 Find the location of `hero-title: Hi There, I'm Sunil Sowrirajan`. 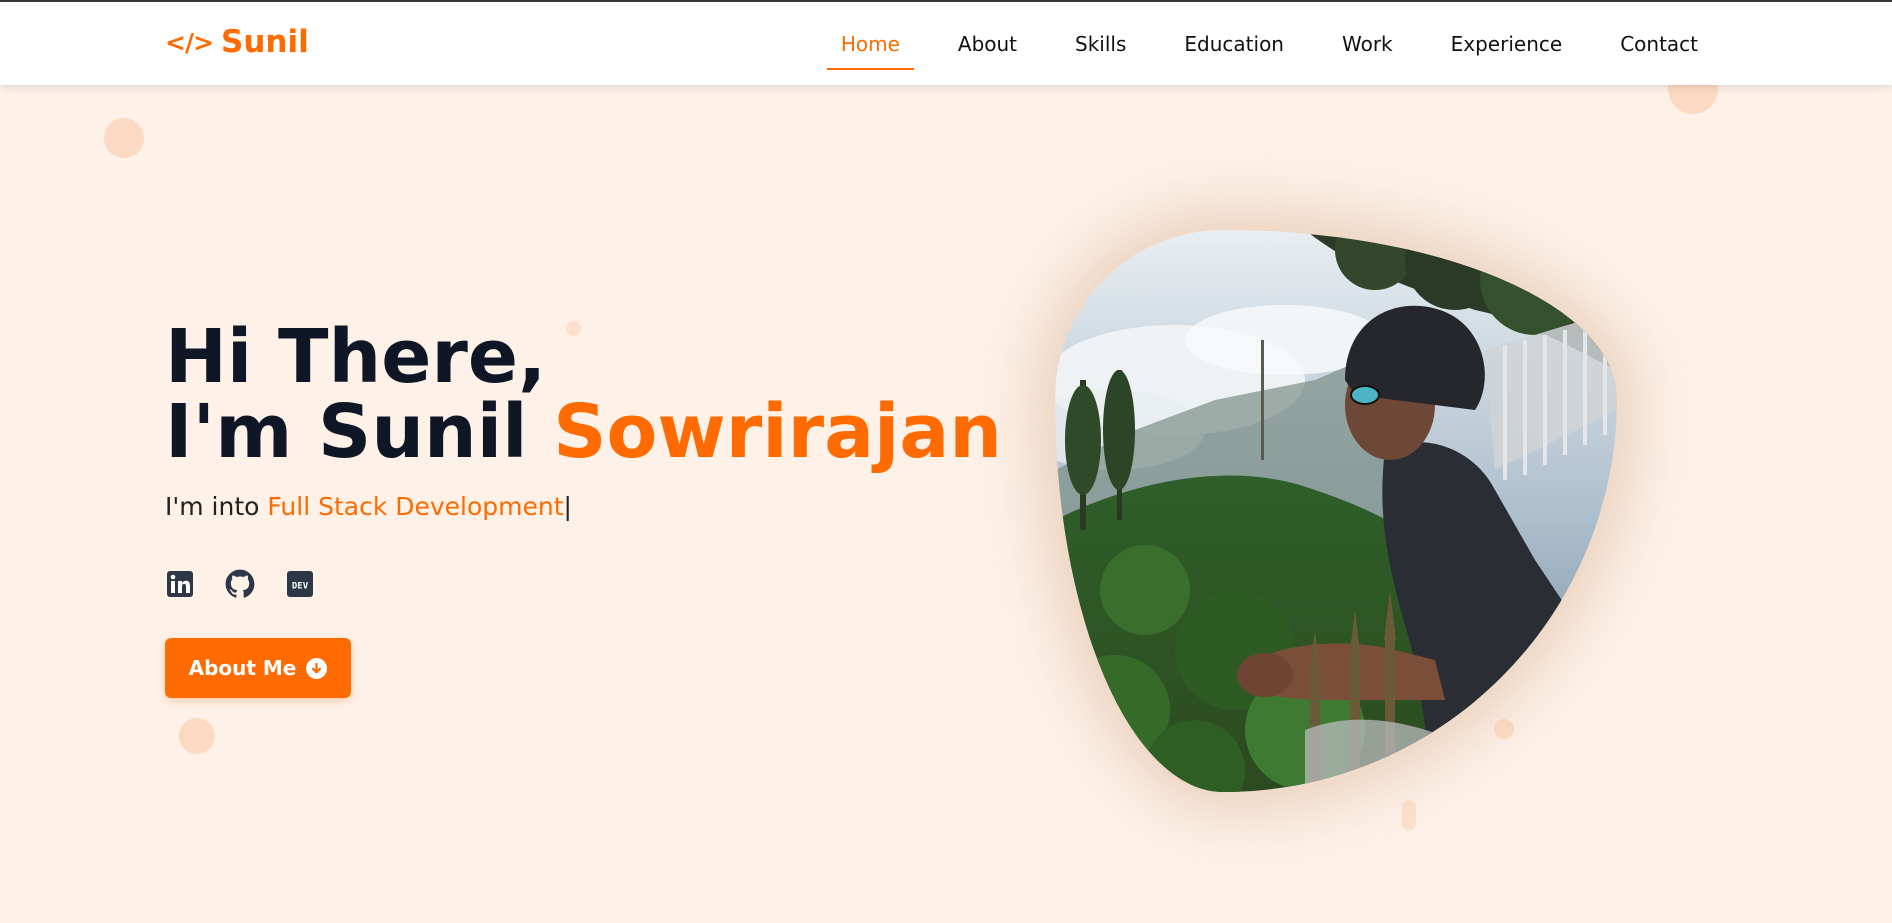

hero-title: Hi There, I'm Sunil Sowrirajan is located at coordinates (583, 395).